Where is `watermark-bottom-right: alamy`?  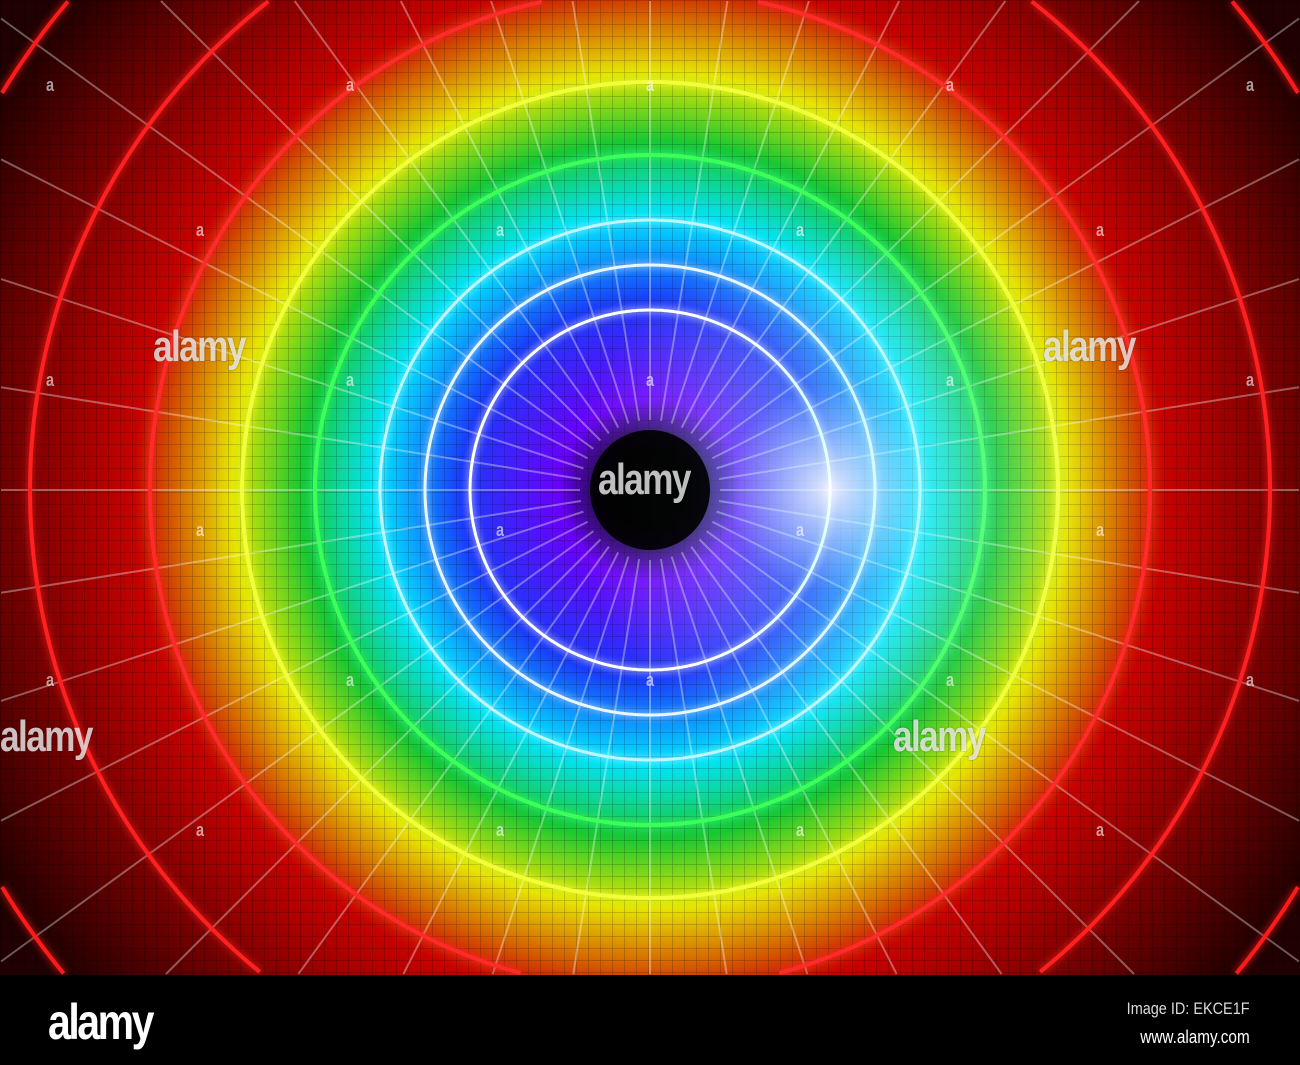
watermark-bottom-right: alamy is located at coordinates (939, 736).